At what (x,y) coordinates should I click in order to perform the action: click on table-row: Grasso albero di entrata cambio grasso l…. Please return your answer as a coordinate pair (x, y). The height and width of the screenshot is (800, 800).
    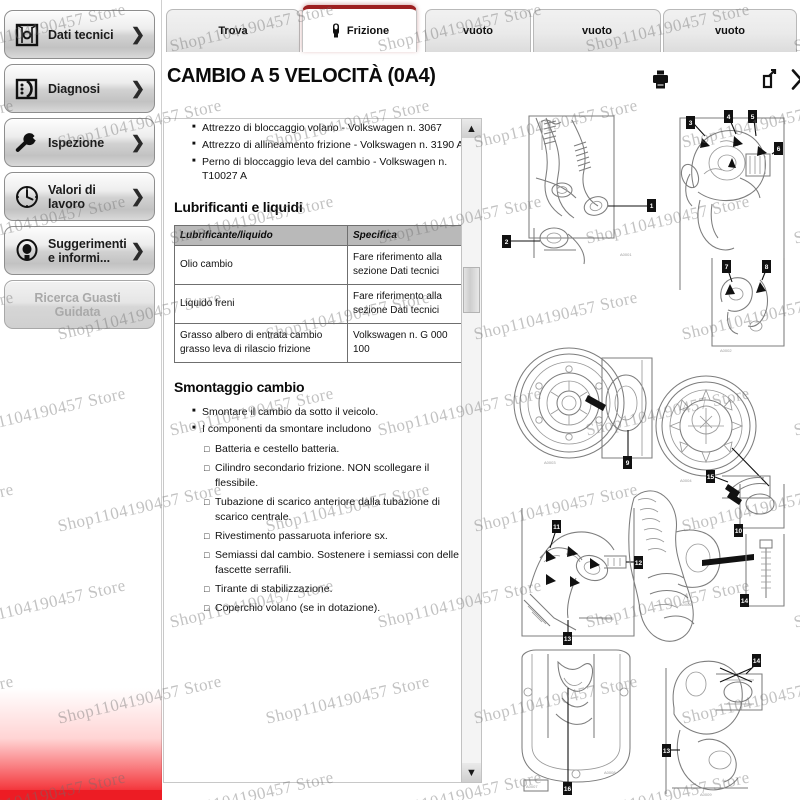
    Looking at the image, I should click on (318, 343).